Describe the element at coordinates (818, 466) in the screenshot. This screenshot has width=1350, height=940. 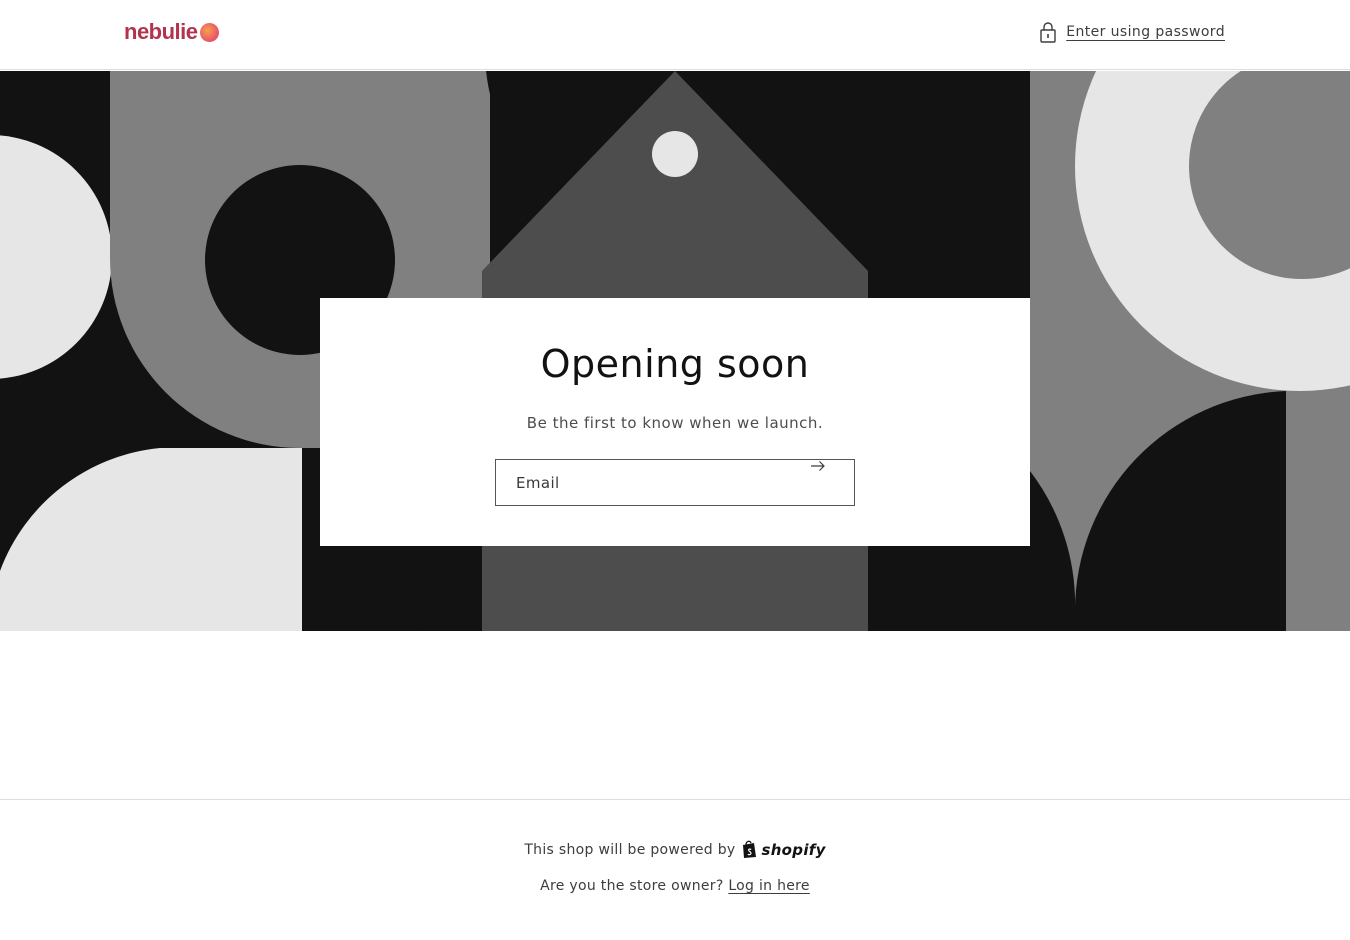
I see `arrow-right-icon` at that location.